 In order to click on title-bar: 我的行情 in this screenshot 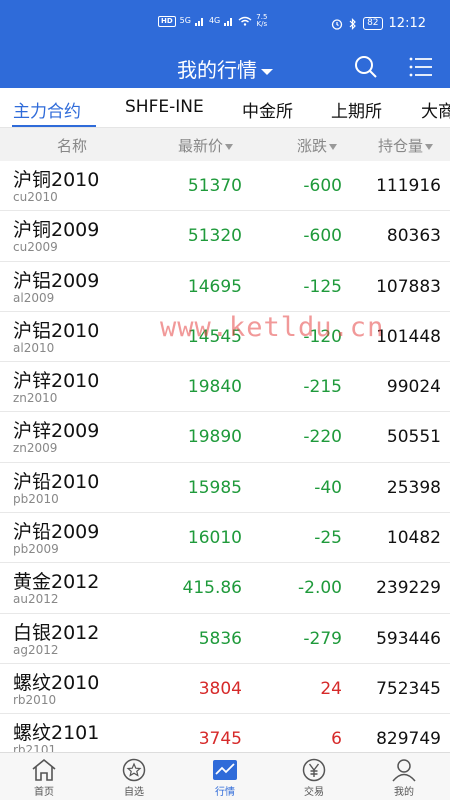, I will do `click(225, 66)`.